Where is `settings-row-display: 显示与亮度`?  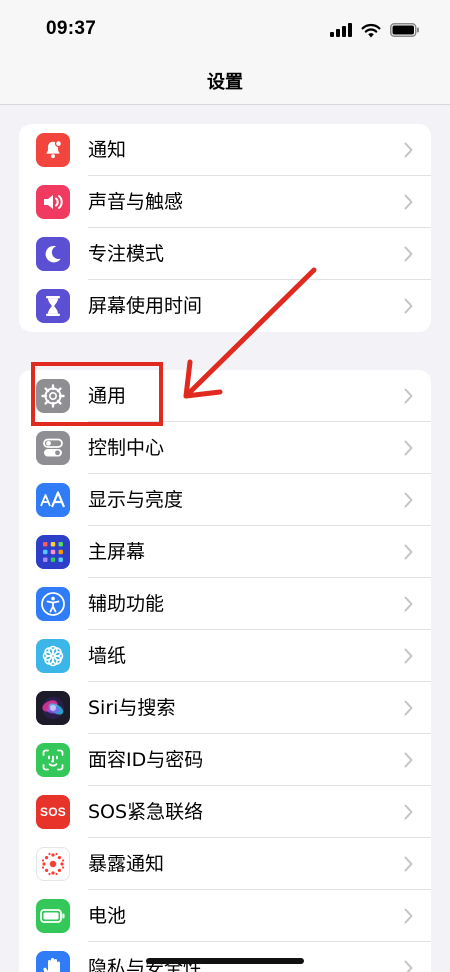
settings-row-display: 显示与亮度 is located at coordinates (225, 500).